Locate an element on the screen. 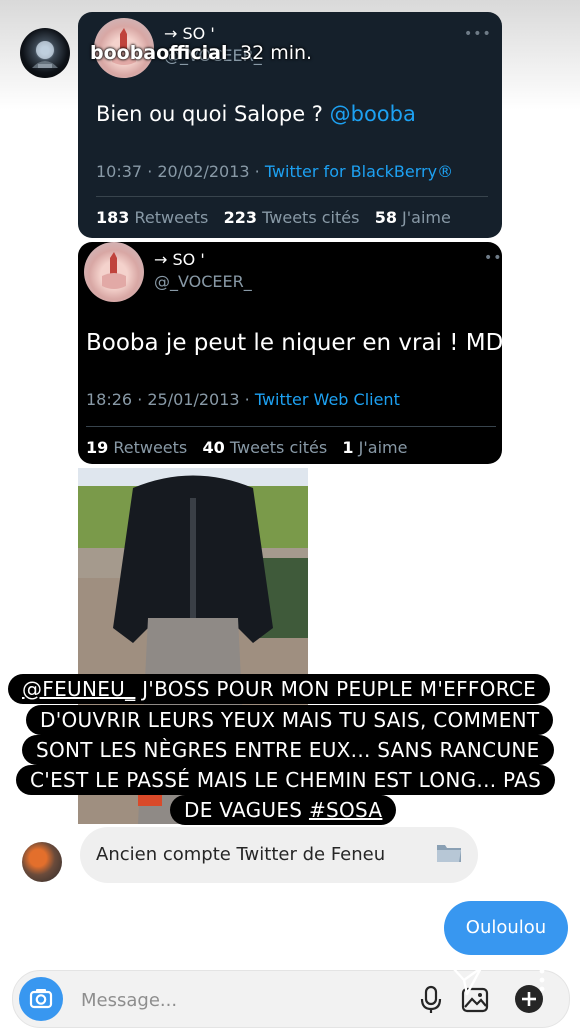 The width and height of the screenshot is (580, 1031). story-author-avatar is located at coordinates (45, 53).